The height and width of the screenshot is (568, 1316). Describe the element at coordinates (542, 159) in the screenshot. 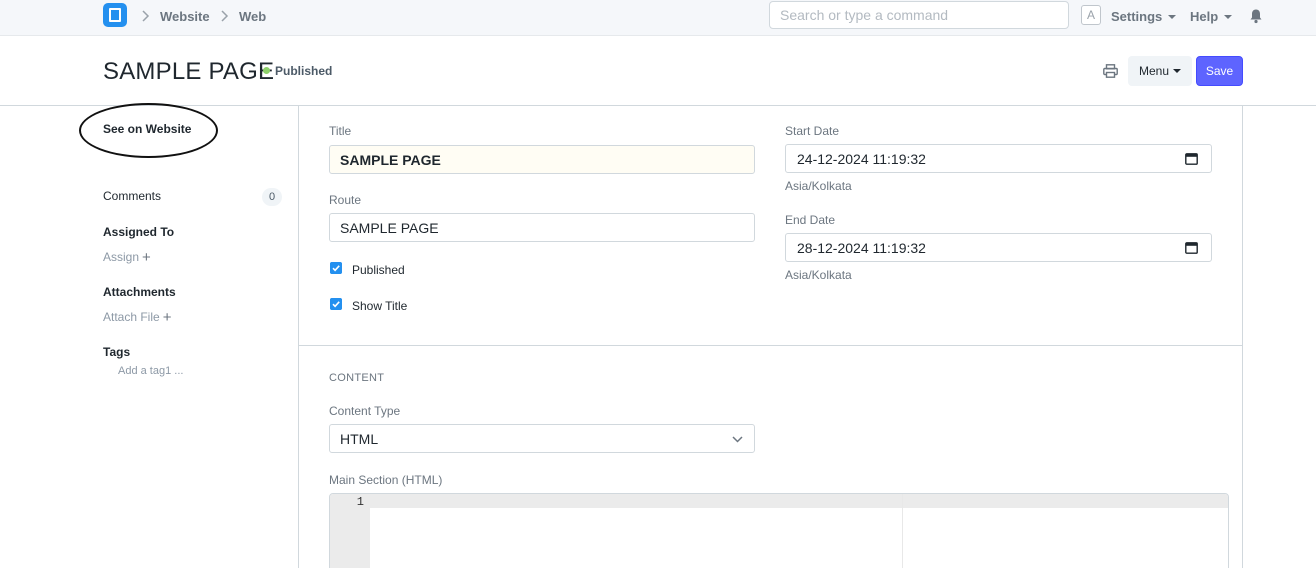

I see `title-field: SAMPLE PAGE` at that location.